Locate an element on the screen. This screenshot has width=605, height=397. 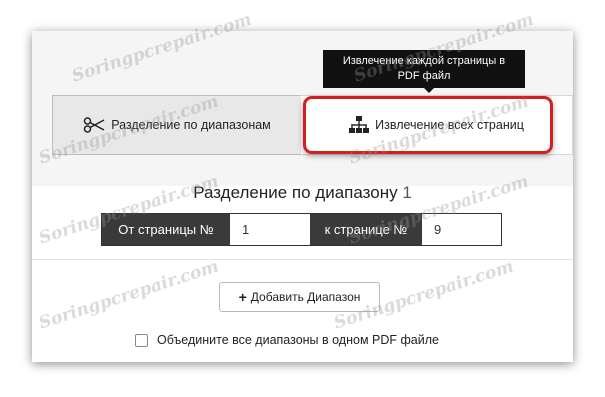
range-inputs: От страницы № 1 к странице № 9 is located at coordinates (301, 229).